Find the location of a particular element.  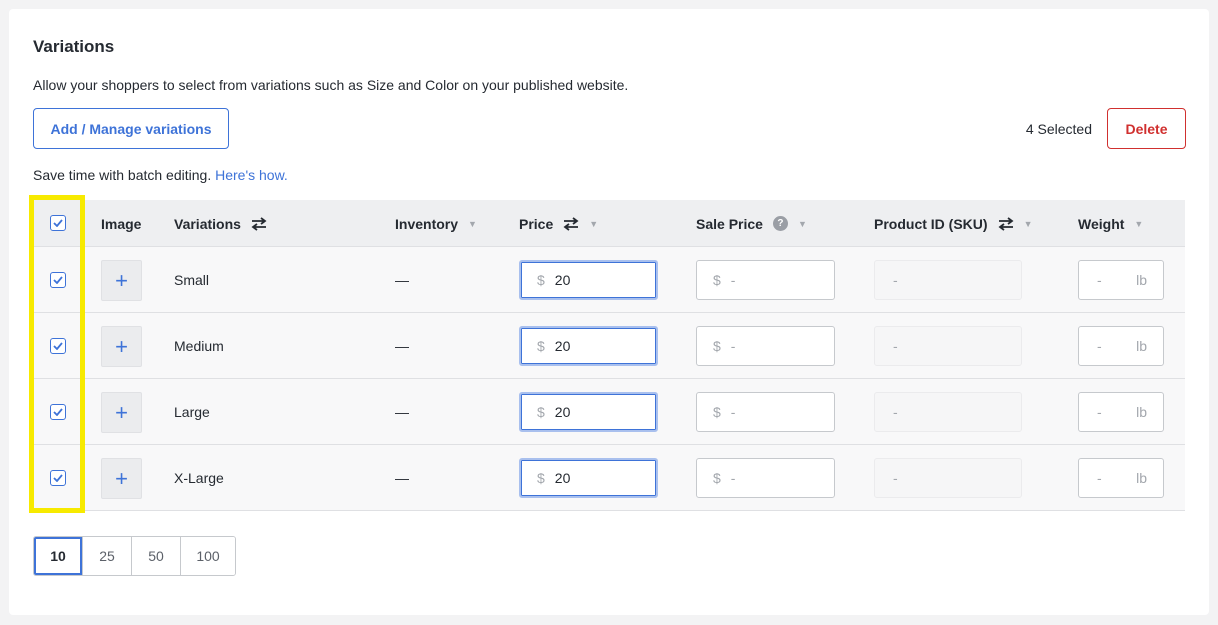

header-price: Price ▼ is located at coordinates (558, 223).